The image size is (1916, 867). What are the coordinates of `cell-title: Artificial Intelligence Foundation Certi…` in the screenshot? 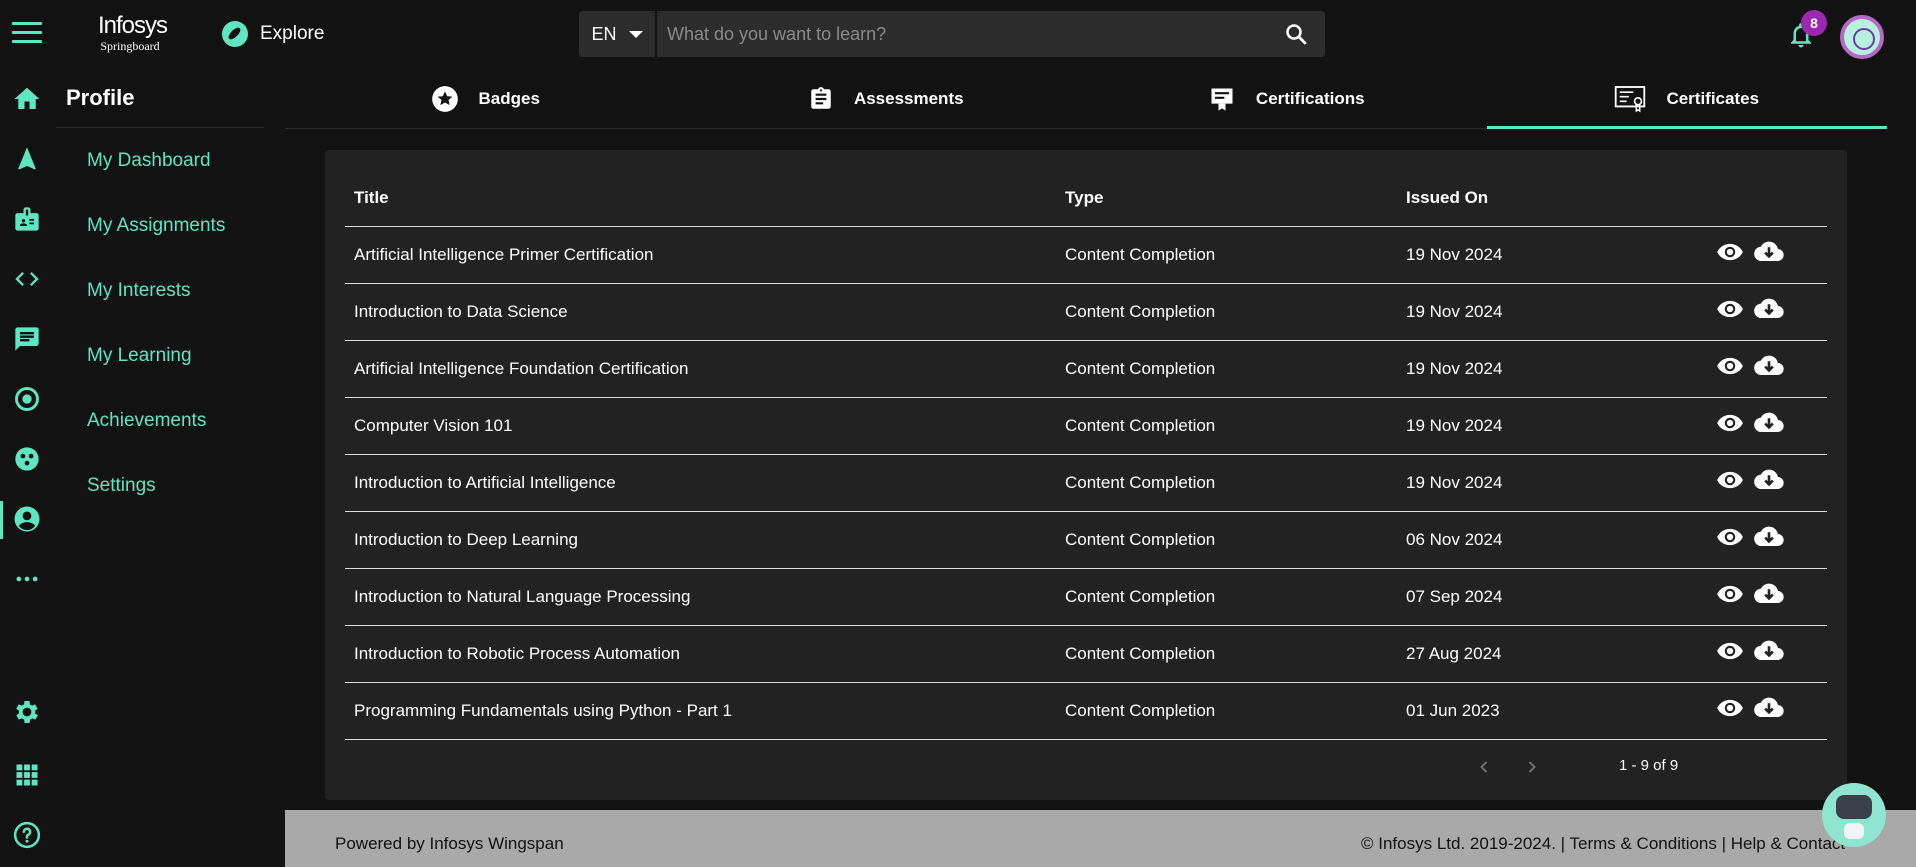 It's located at (700, 369).